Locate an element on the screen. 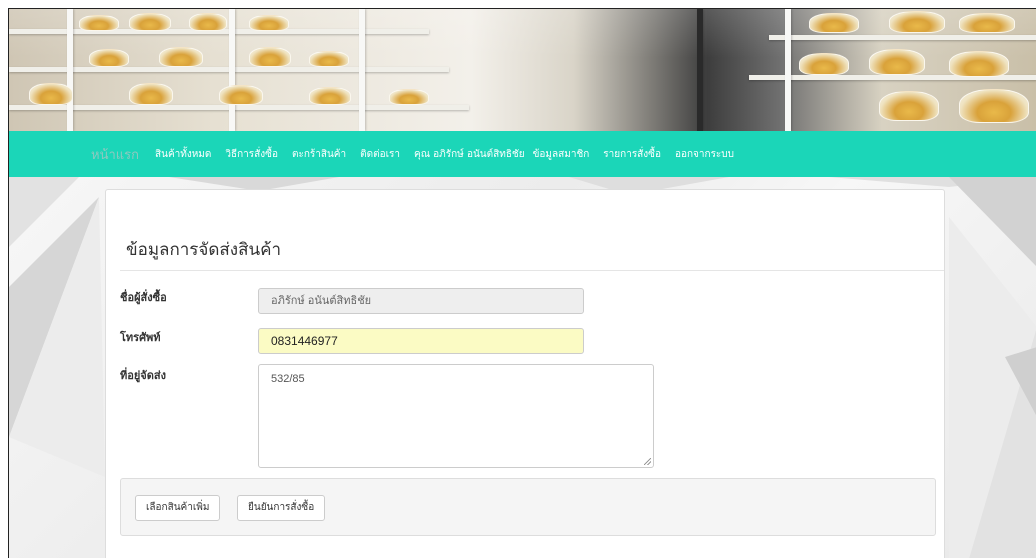 Image resolution: width=1036 pixels, height=558 pixels. phone-field: 0831446977 is located at coordinates (421, 341).